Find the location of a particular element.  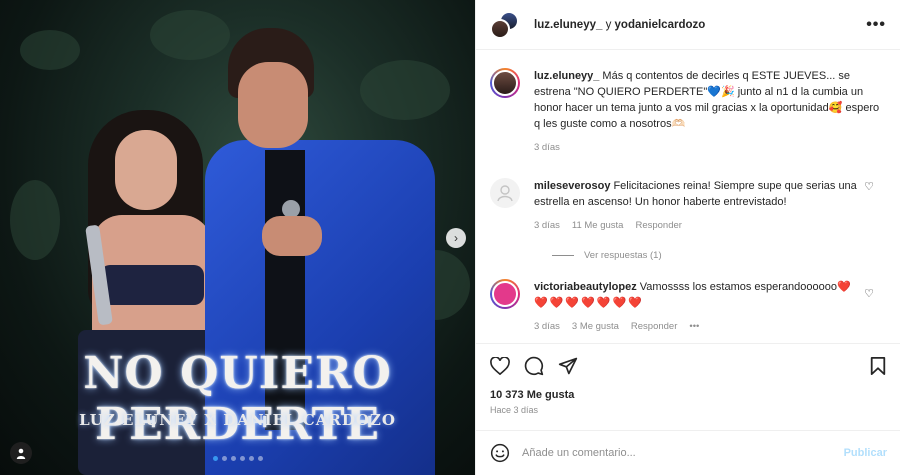

authors-joiner: y is located at coordinates (608, 24).